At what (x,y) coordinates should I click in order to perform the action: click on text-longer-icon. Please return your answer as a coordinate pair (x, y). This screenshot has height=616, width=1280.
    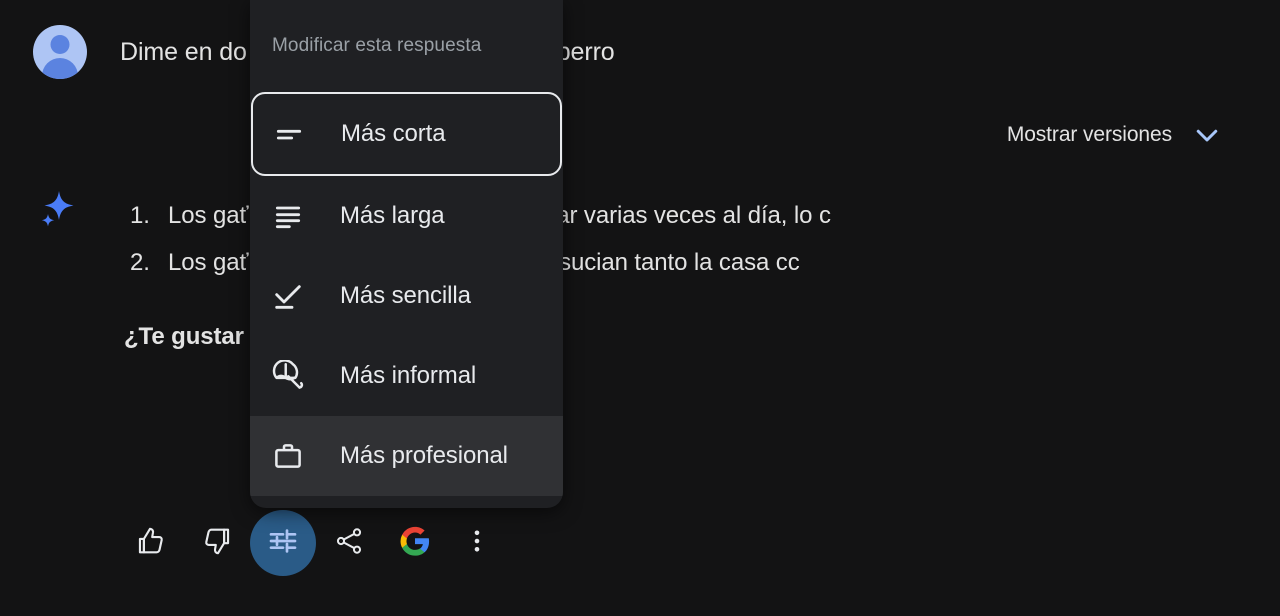
    Looking at the image, I should click on (298, 216).